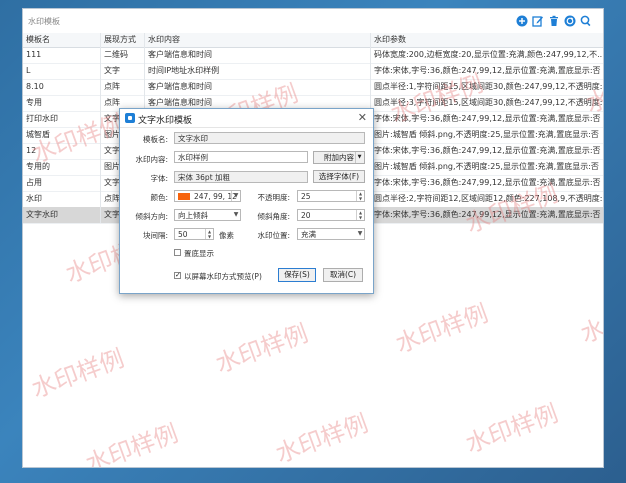 This screenshot has height=483, width=626. I want to click on cell-name: 占用, so click(62, 183).